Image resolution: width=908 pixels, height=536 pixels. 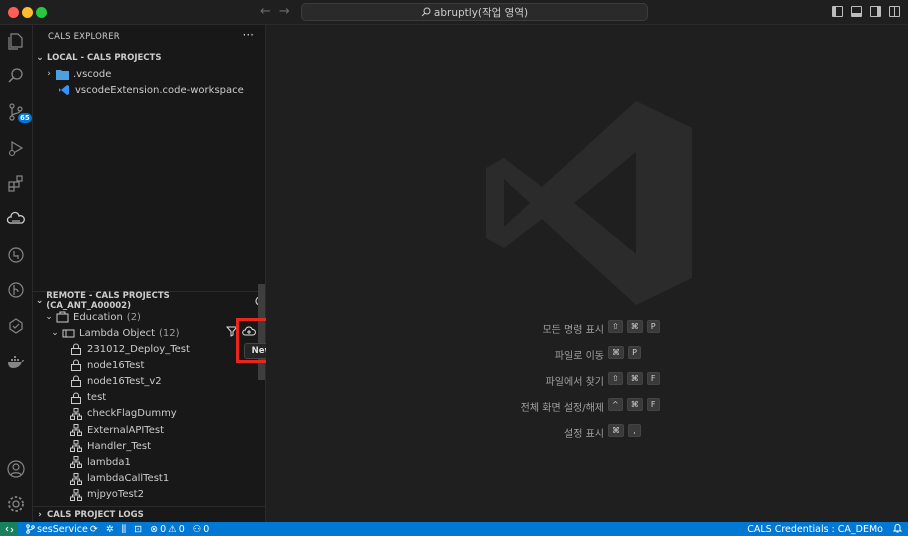 I want to click on tree-item-label: checkFlagDummy, so click(x=132, y=414).